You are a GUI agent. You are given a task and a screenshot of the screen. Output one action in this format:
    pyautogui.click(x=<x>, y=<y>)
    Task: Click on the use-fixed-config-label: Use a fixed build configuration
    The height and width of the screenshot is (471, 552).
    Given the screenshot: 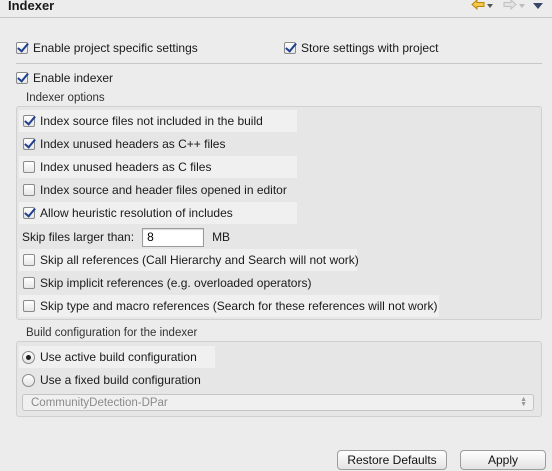 What is the action you would take?
    pyautogui.click(x=120, y=380)
    